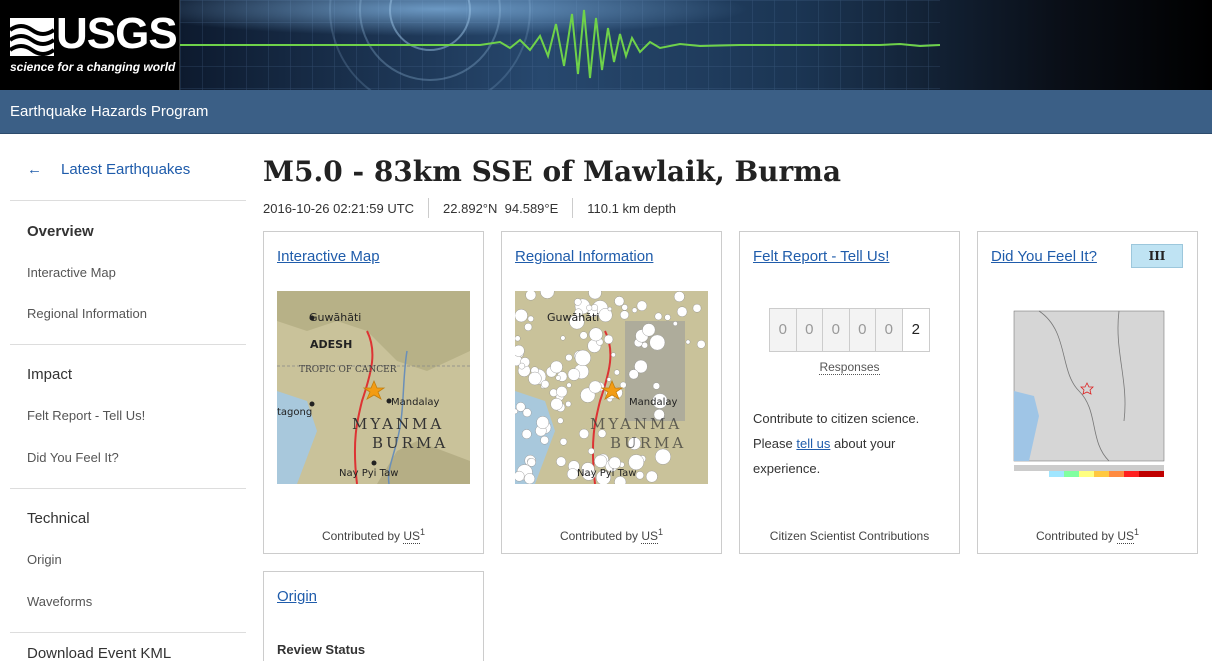  I want to click on responses-label: Responses, so click(849, 367).